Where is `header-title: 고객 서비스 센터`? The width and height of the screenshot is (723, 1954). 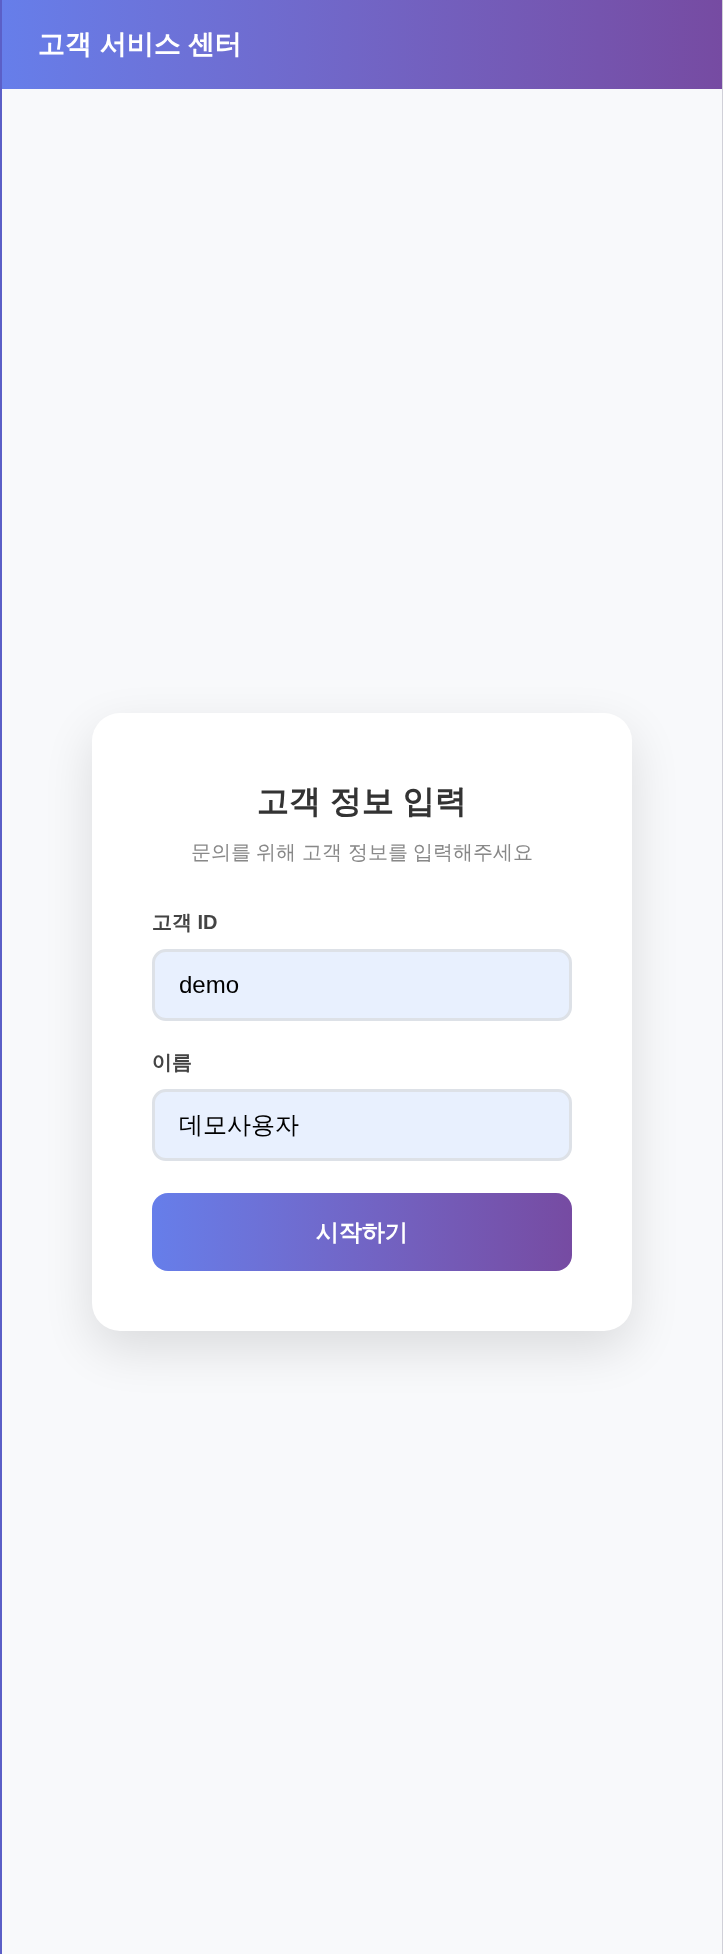
header-title: 고객 서비스 센터 is located at coordinates (140, 45).